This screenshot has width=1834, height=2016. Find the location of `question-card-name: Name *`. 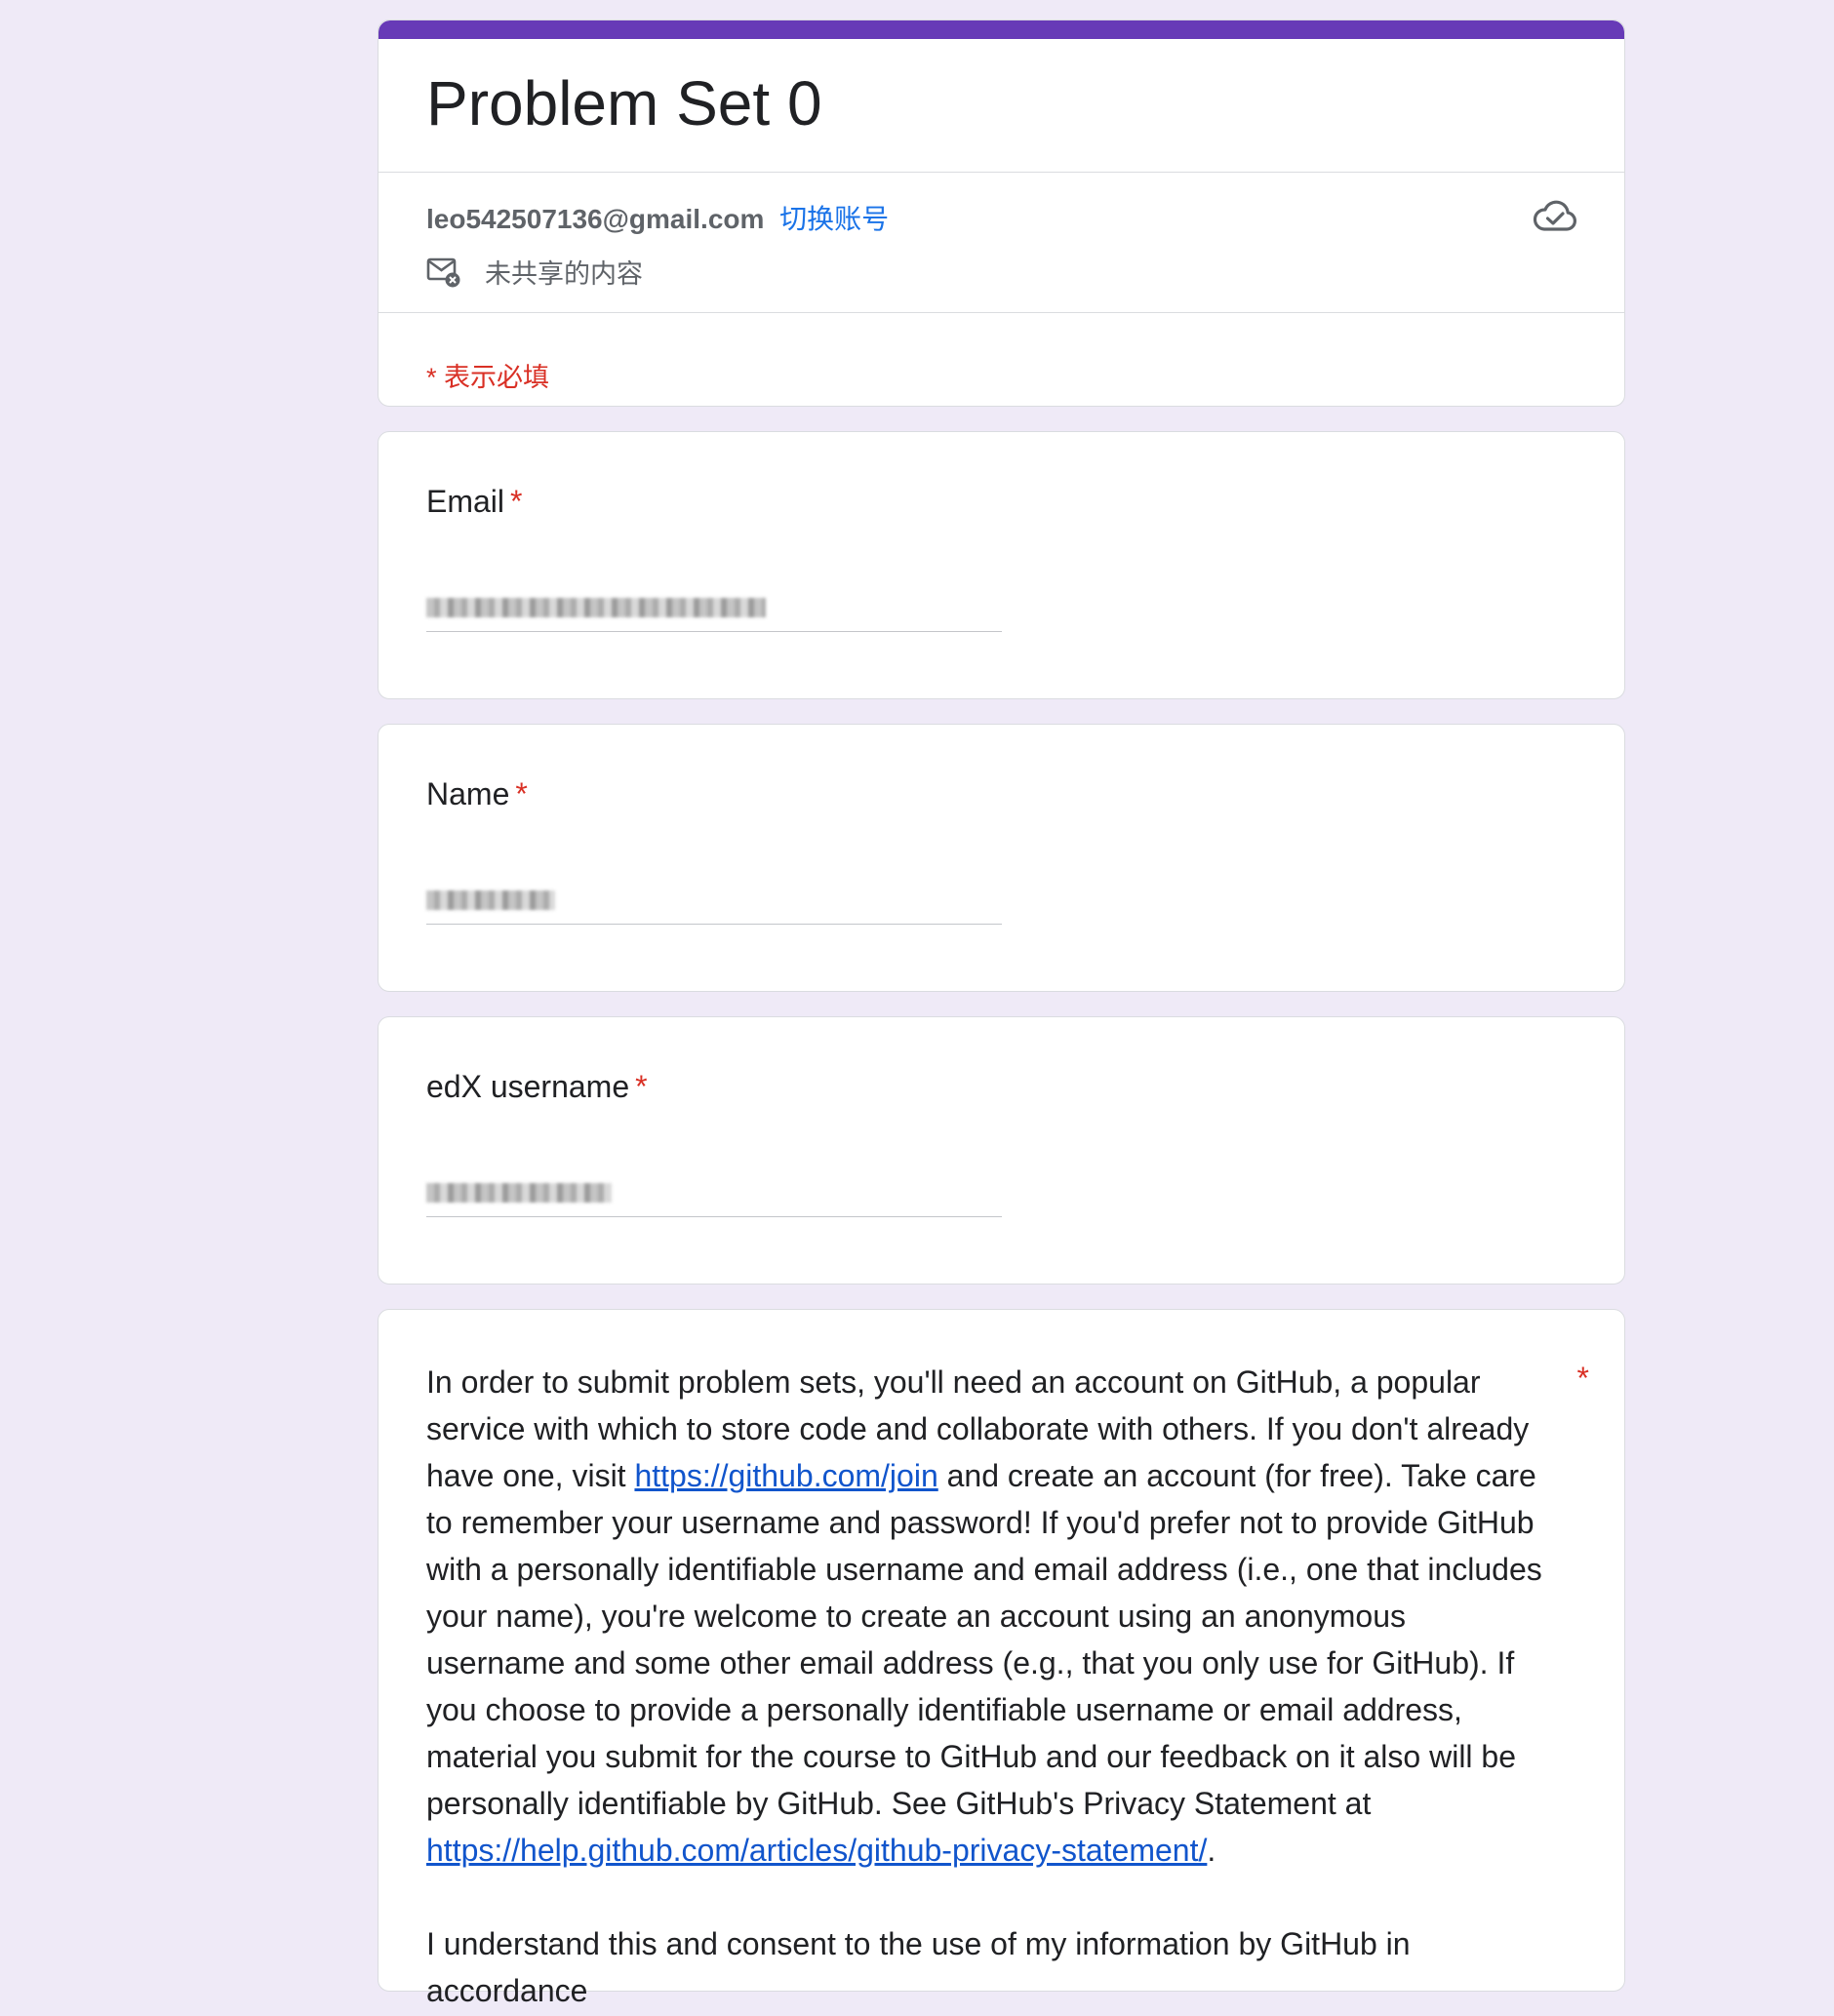

question-card-name: Name * is located at coordinates (1001, 858).